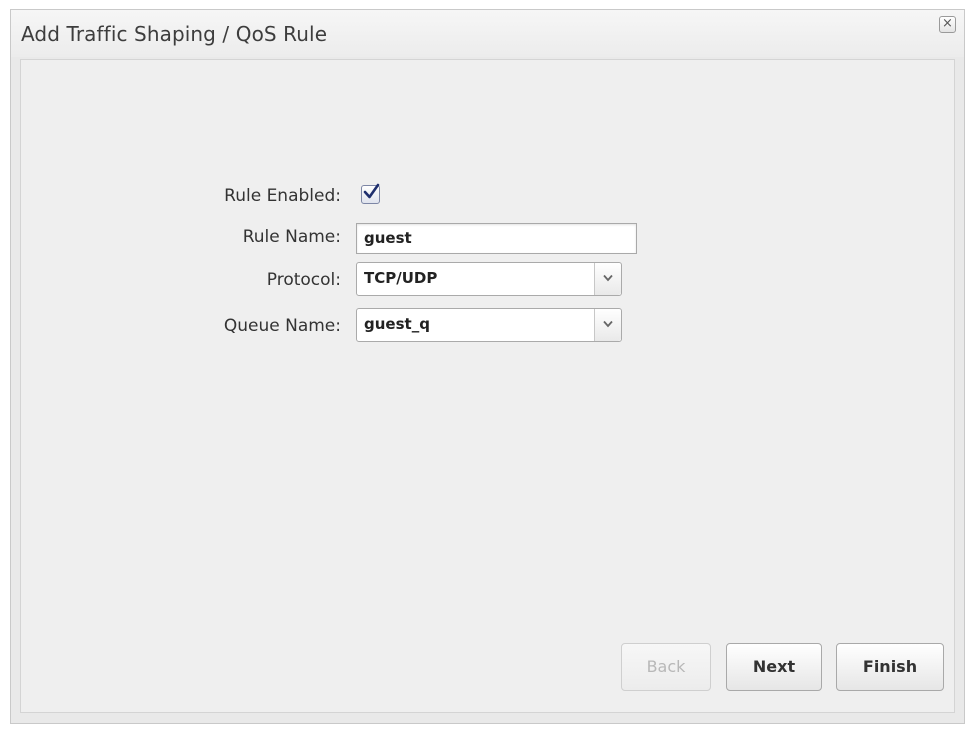 The height and width of the screenshot is (734, 979). What do you see at coordinates (890, 667) in the screenshot?
I see `finish-button: Finish` at bounding box center [890, 667].